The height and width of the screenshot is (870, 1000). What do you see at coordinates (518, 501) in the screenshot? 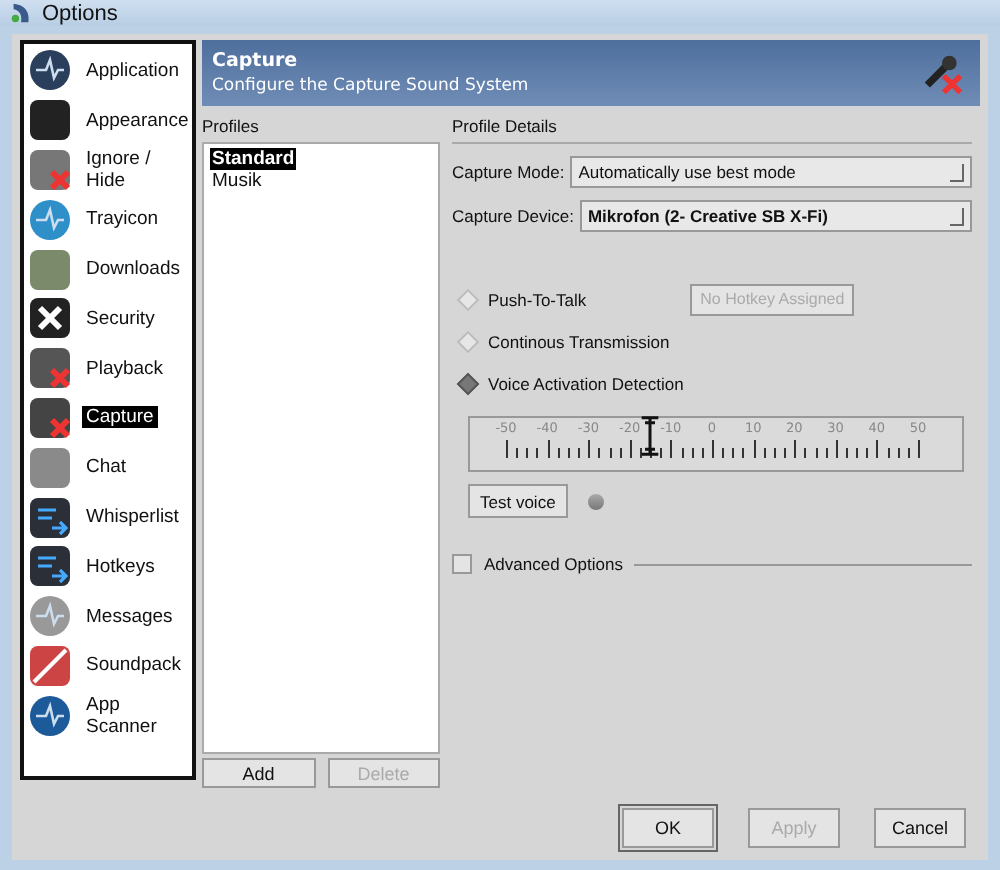
I see `test-voice-button: Test voice` at bounding box center [518, 501].